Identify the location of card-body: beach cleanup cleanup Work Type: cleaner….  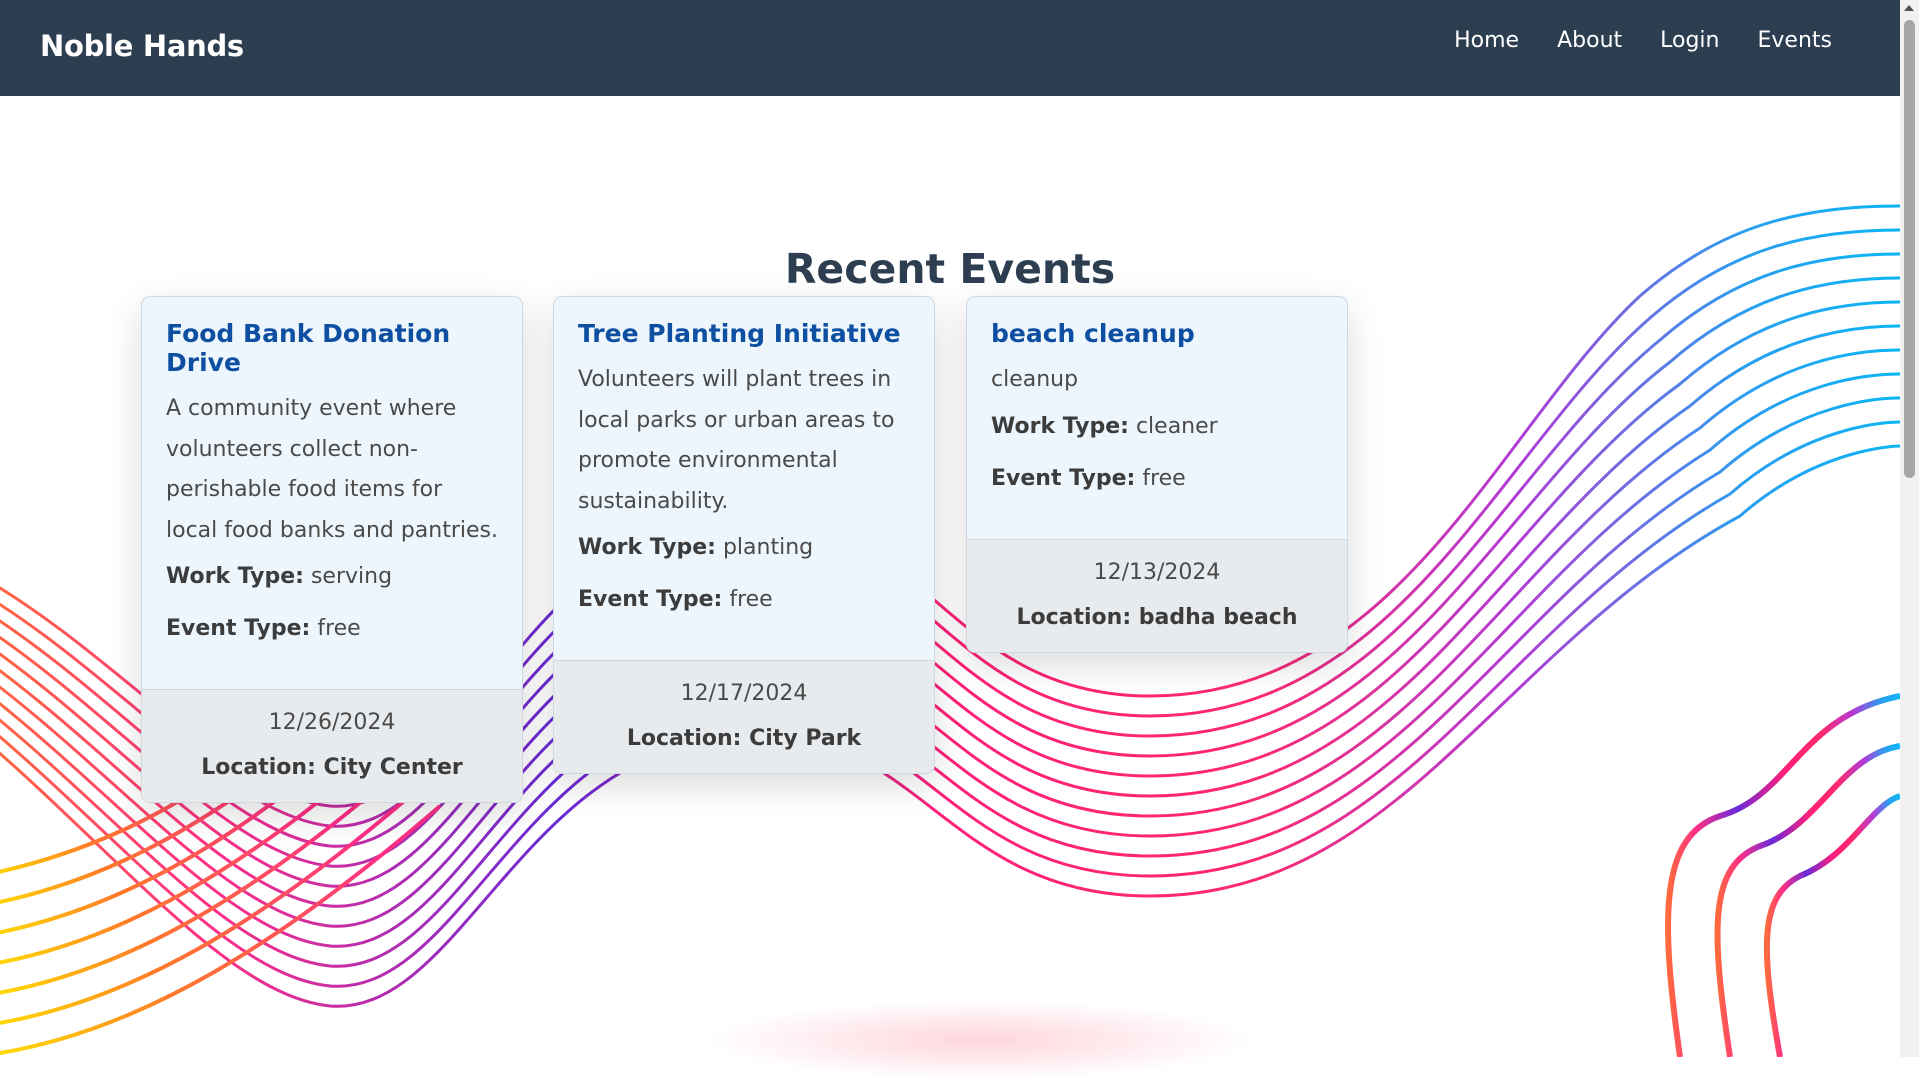
(1157, 418).